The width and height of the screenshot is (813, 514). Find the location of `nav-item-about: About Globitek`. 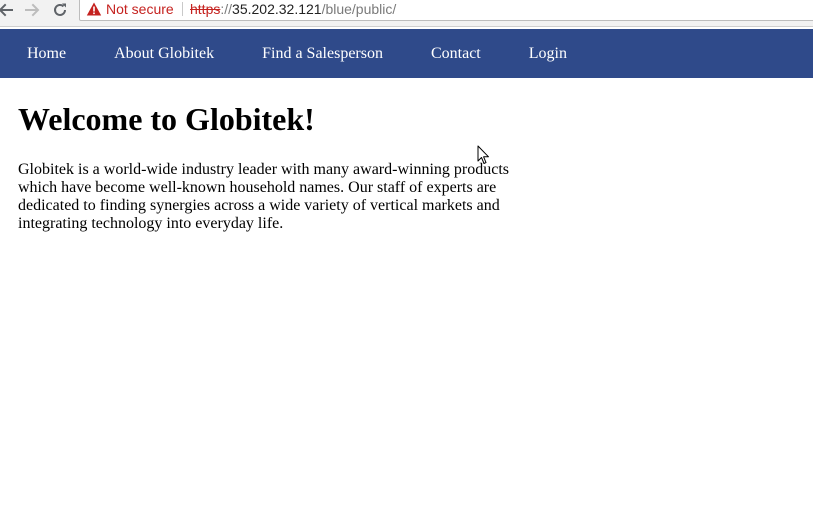

nav-item-about: About Globitek is located at coordinates (164, 54).